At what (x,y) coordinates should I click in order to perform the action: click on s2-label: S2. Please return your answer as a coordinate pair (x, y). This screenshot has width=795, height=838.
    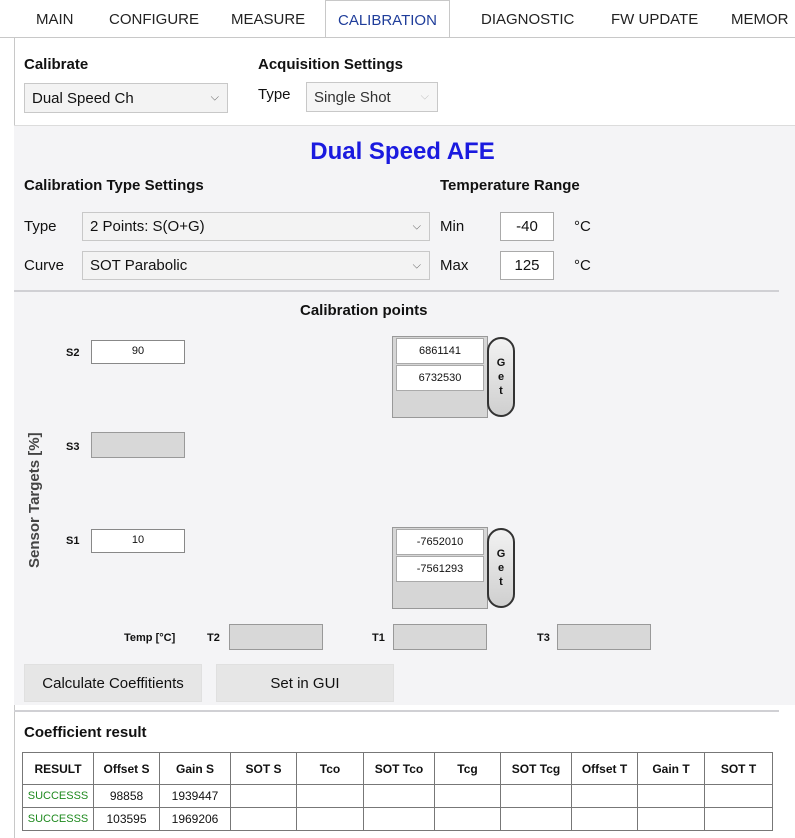
    Looking at the image, I should click on (73, 353).